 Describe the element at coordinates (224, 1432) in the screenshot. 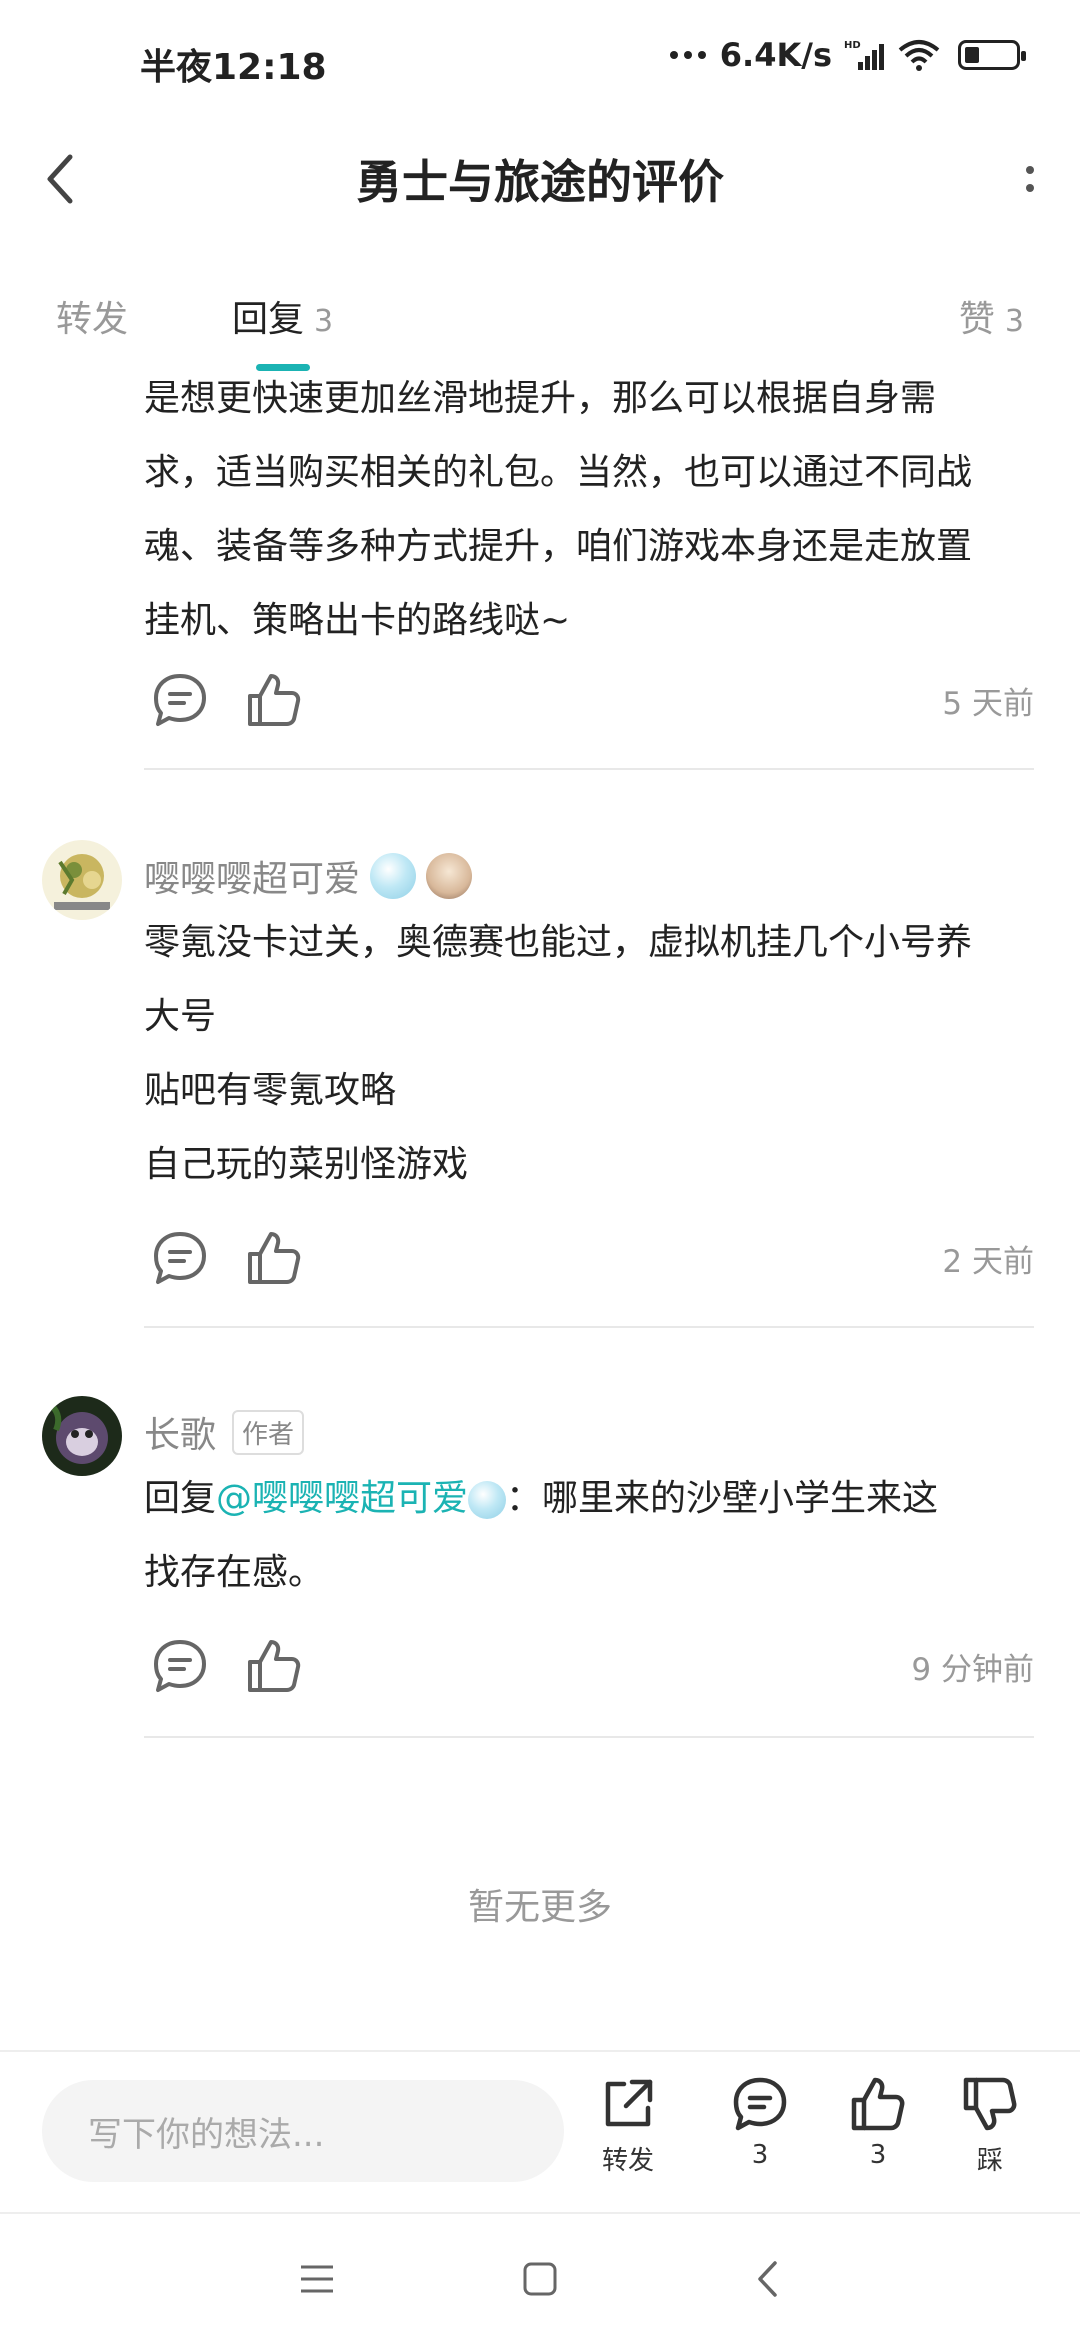

I see `username-row: 长歌 作者` at that location.